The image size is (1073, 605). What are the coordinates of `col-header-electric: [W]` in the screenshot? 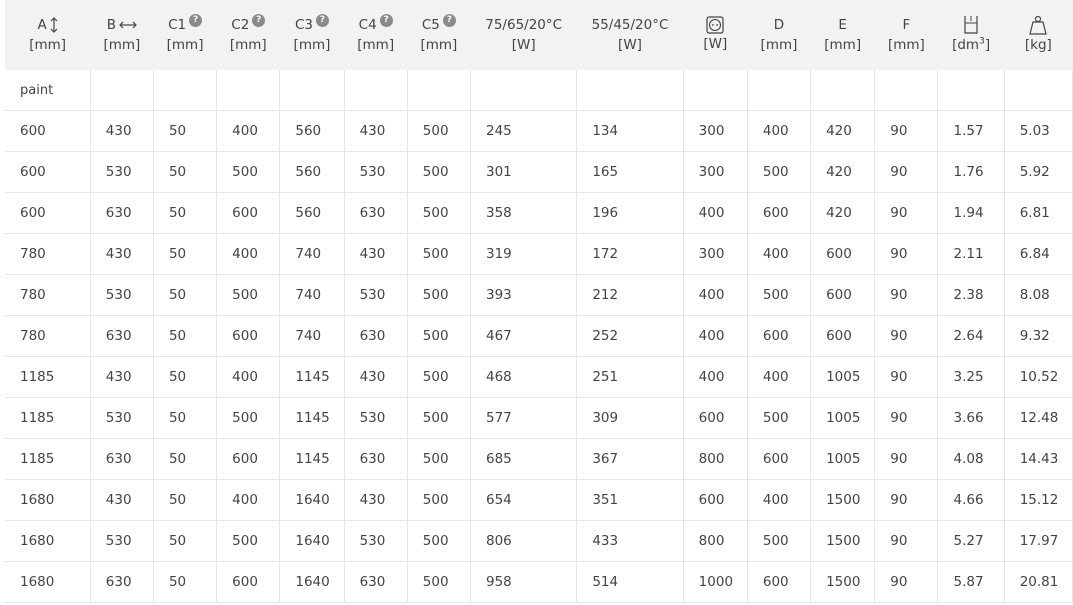 It's located at (715, 35).